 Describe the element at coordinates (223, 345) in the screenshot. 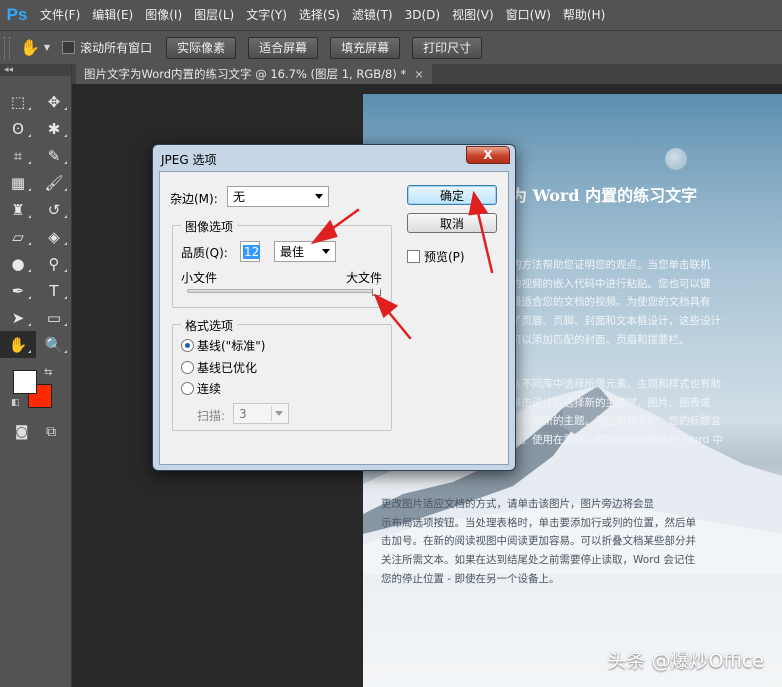

I see `baseline-standard-radio: 基线("标准")` at that location.